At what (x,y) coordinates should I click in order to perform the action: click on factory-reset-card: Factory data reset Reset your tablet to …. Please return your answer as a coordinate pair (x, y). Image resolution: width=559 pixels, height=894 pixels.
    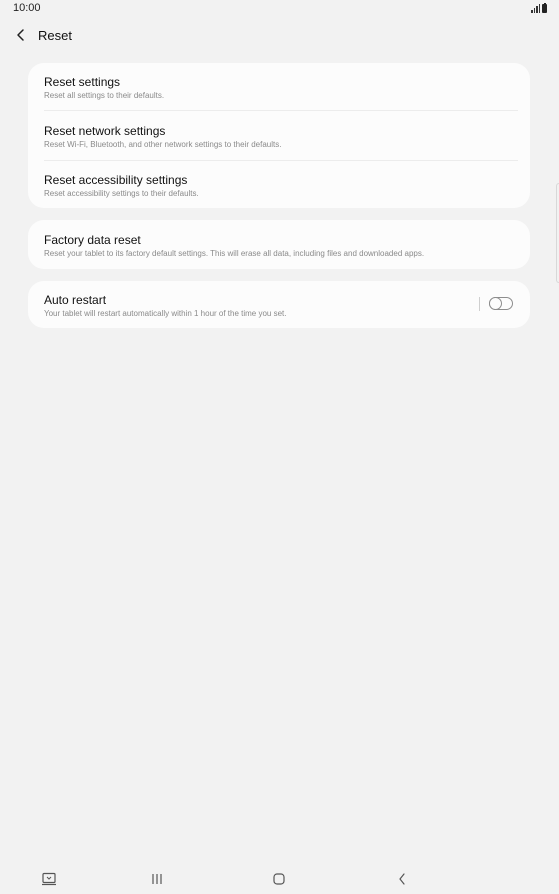
    Looking at the image, I should click on (279, 244).